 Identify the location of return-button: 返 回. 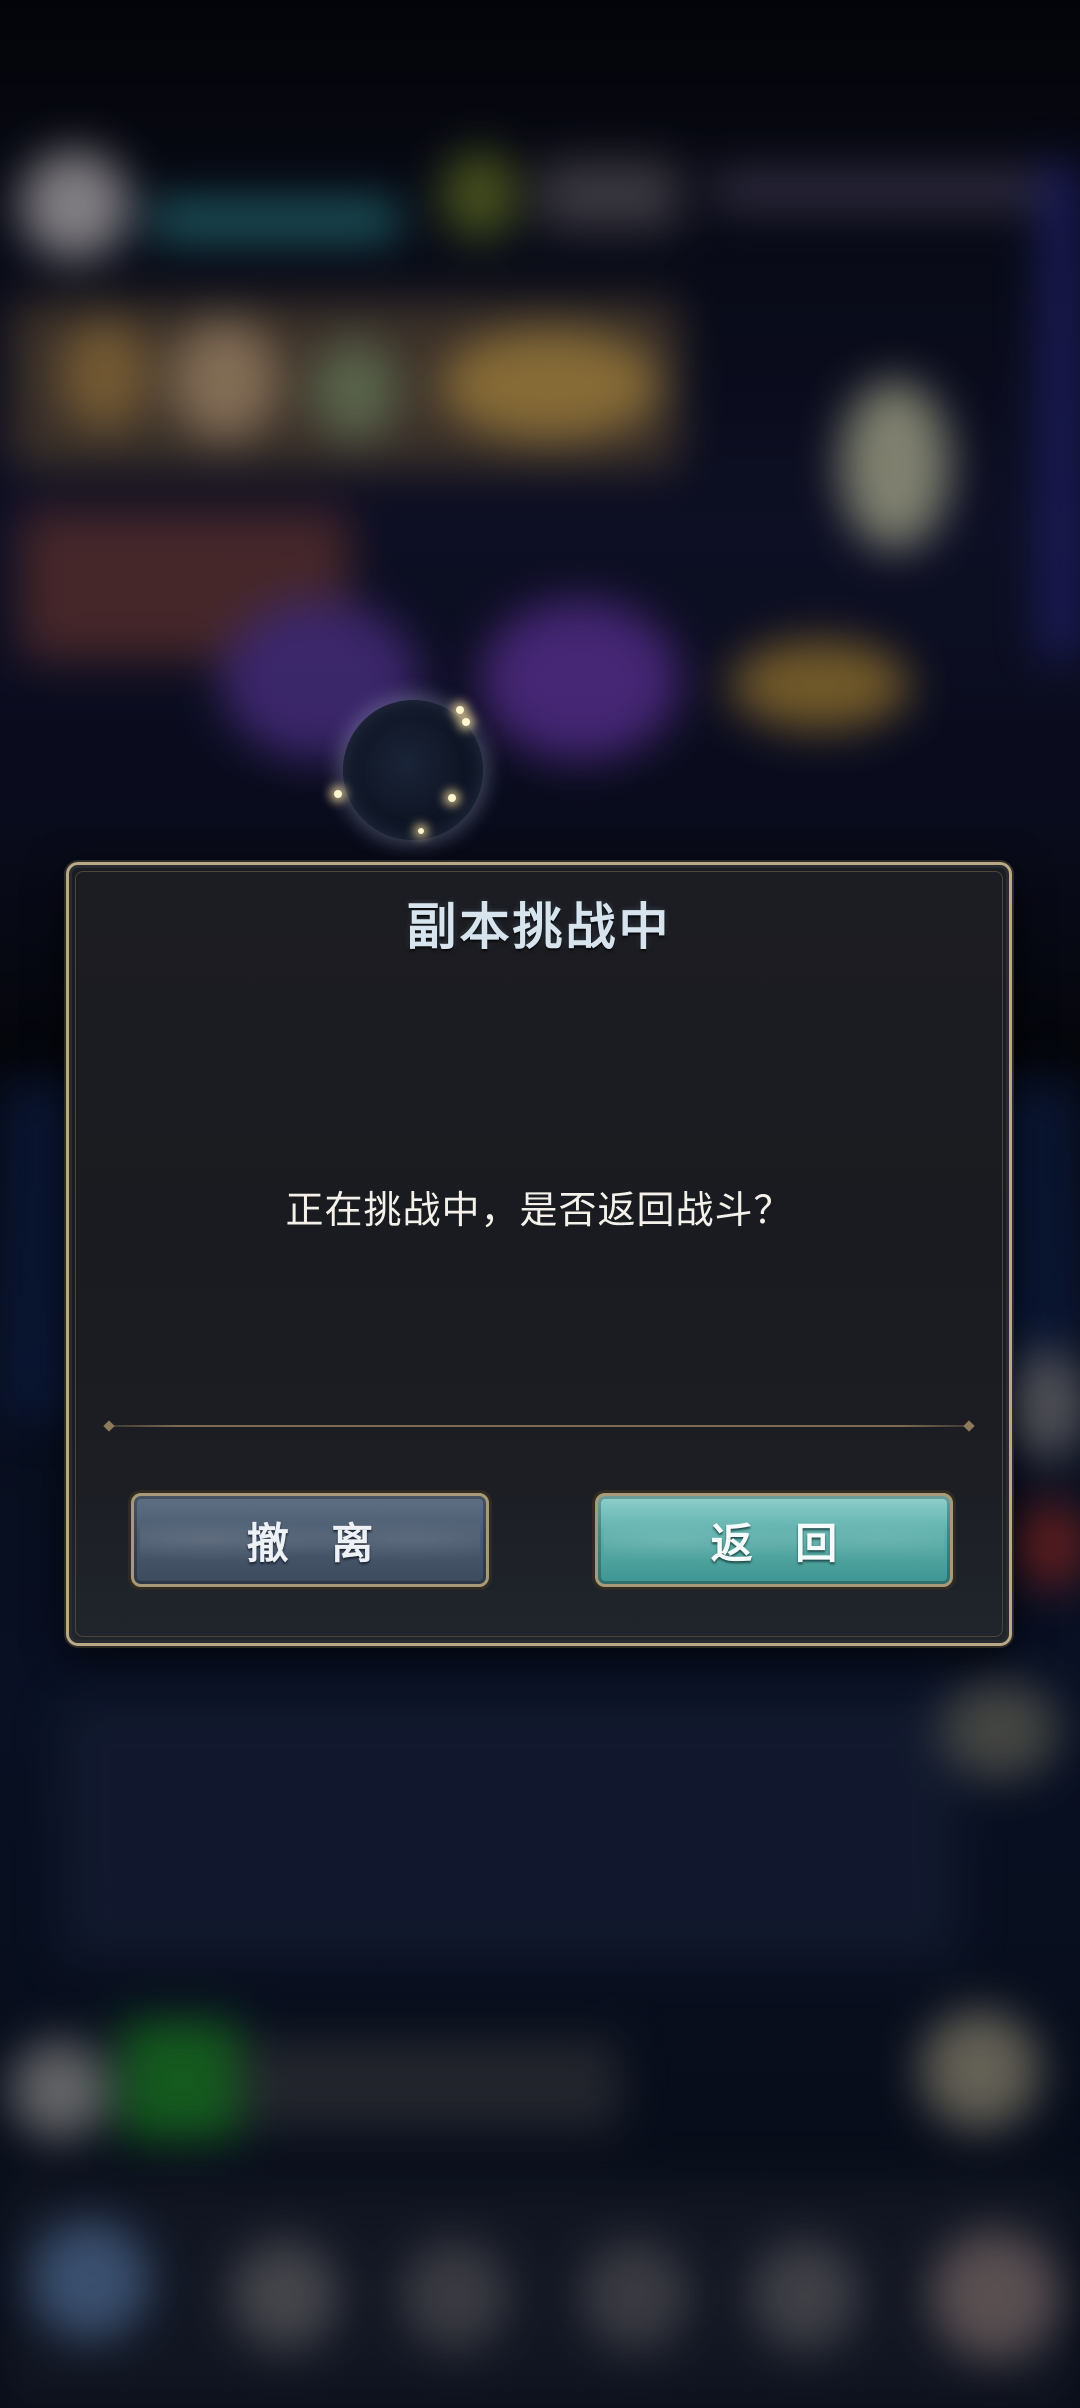
(774, 1540).